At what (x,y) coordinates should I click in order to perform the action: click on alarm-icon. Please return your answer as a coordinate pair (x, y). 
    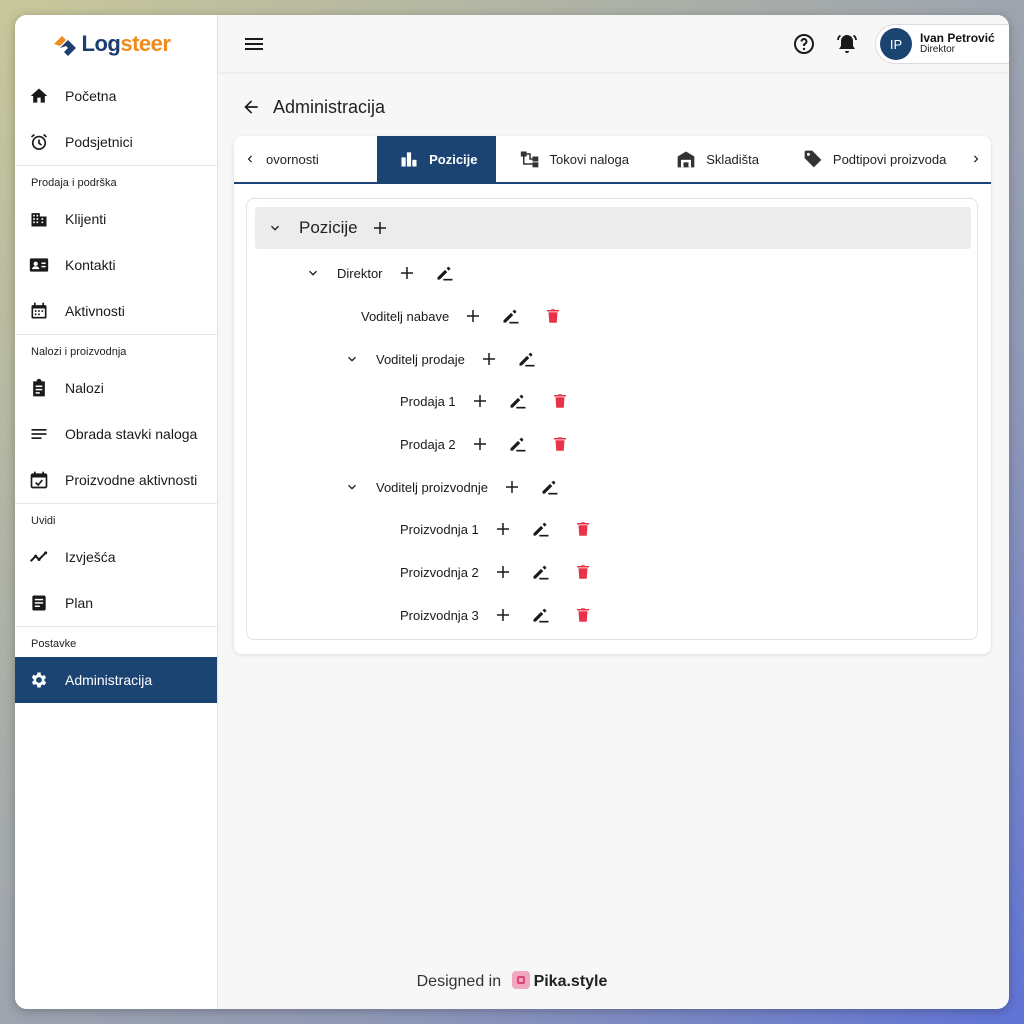
    Looking at the image, I should click on (39, 142).